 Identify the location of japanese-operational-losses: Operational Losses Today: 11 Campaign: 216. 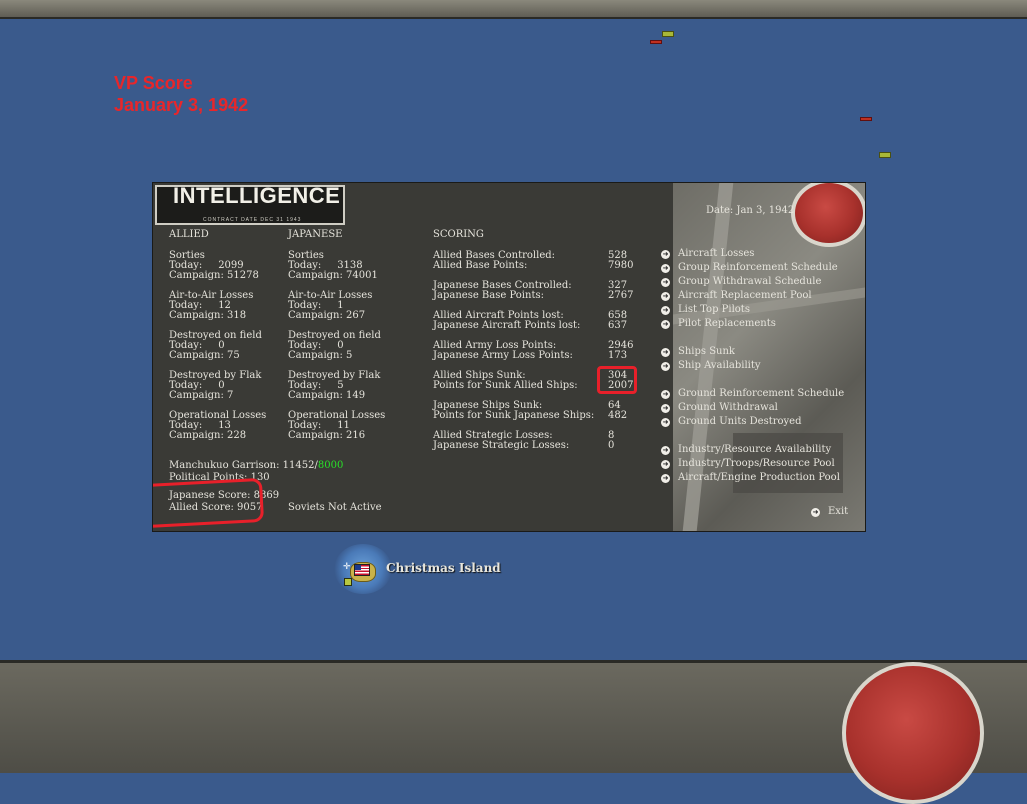
(337, 425).